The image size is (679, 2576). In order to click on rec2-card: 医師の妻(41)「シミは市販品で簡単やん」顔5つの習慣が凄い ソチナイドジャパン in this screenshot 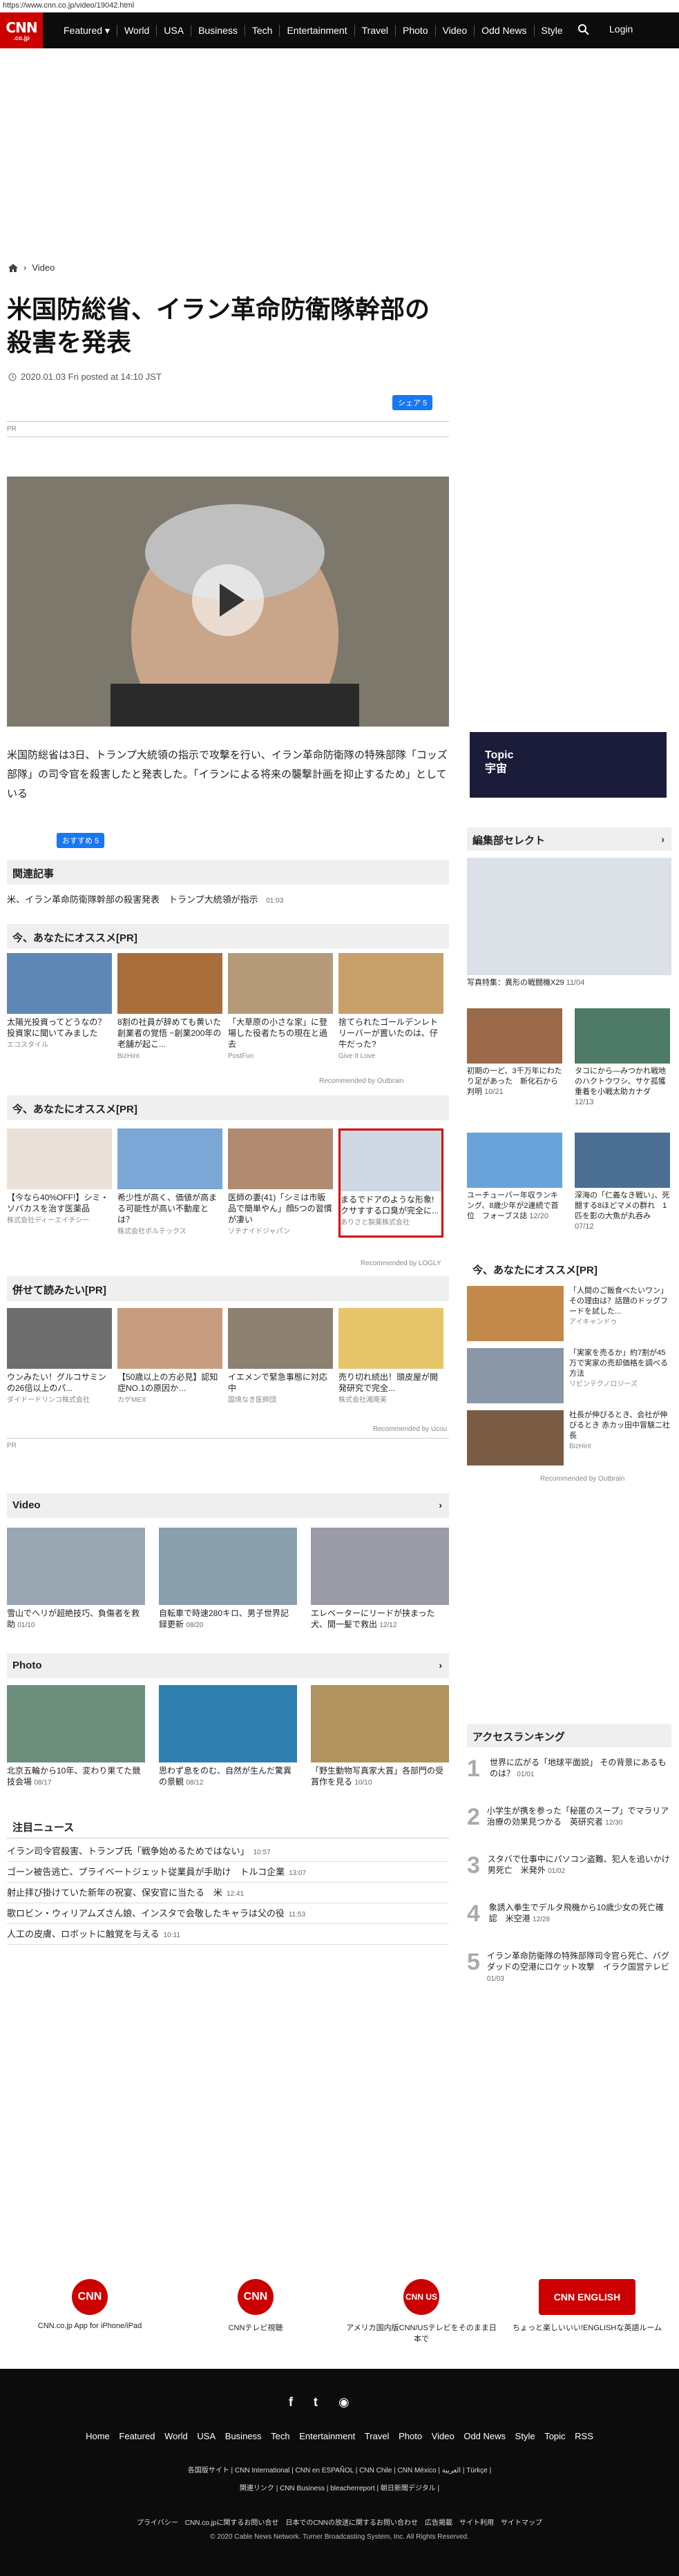, I will do `click(280, 1183)`.